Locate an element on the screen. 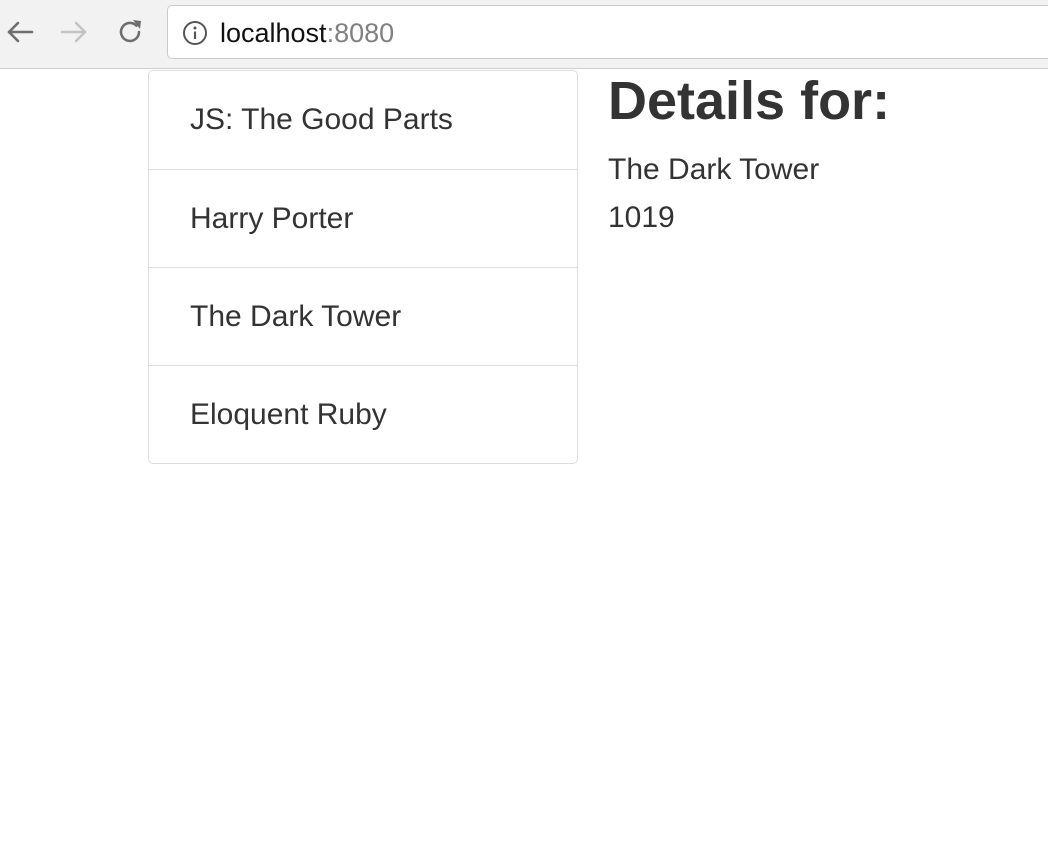 This screenshot has height=846, width=1048. url-host: localhost is located at coordinates (273, 33).